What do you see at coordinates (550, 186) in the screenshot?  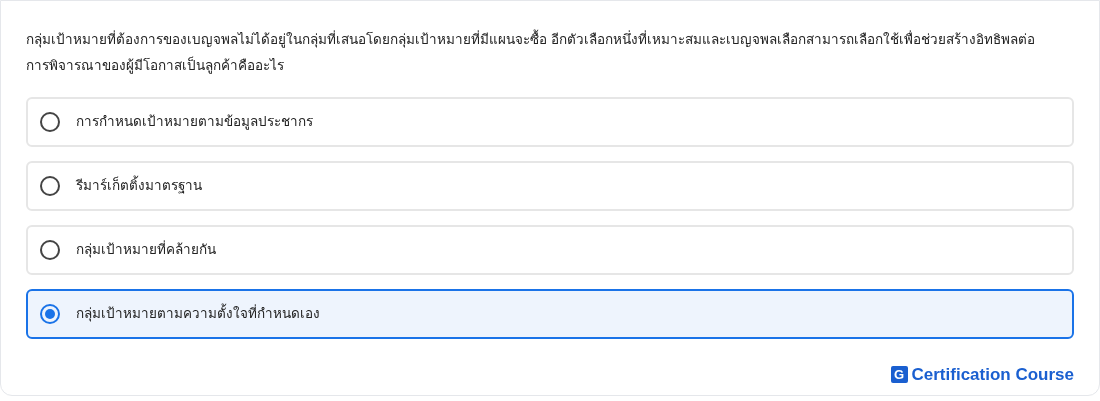 I see `answer-option: รีมาร์เก็ตติ้งมาตรฐาน` at bounding box center [550, 186].